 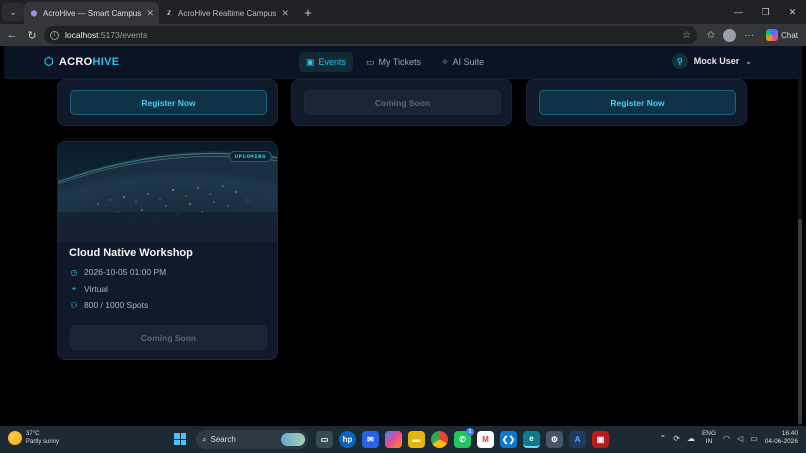 I want to click on toolbar-actions: ✩ ··· Chat, so click(x=754, y=35).